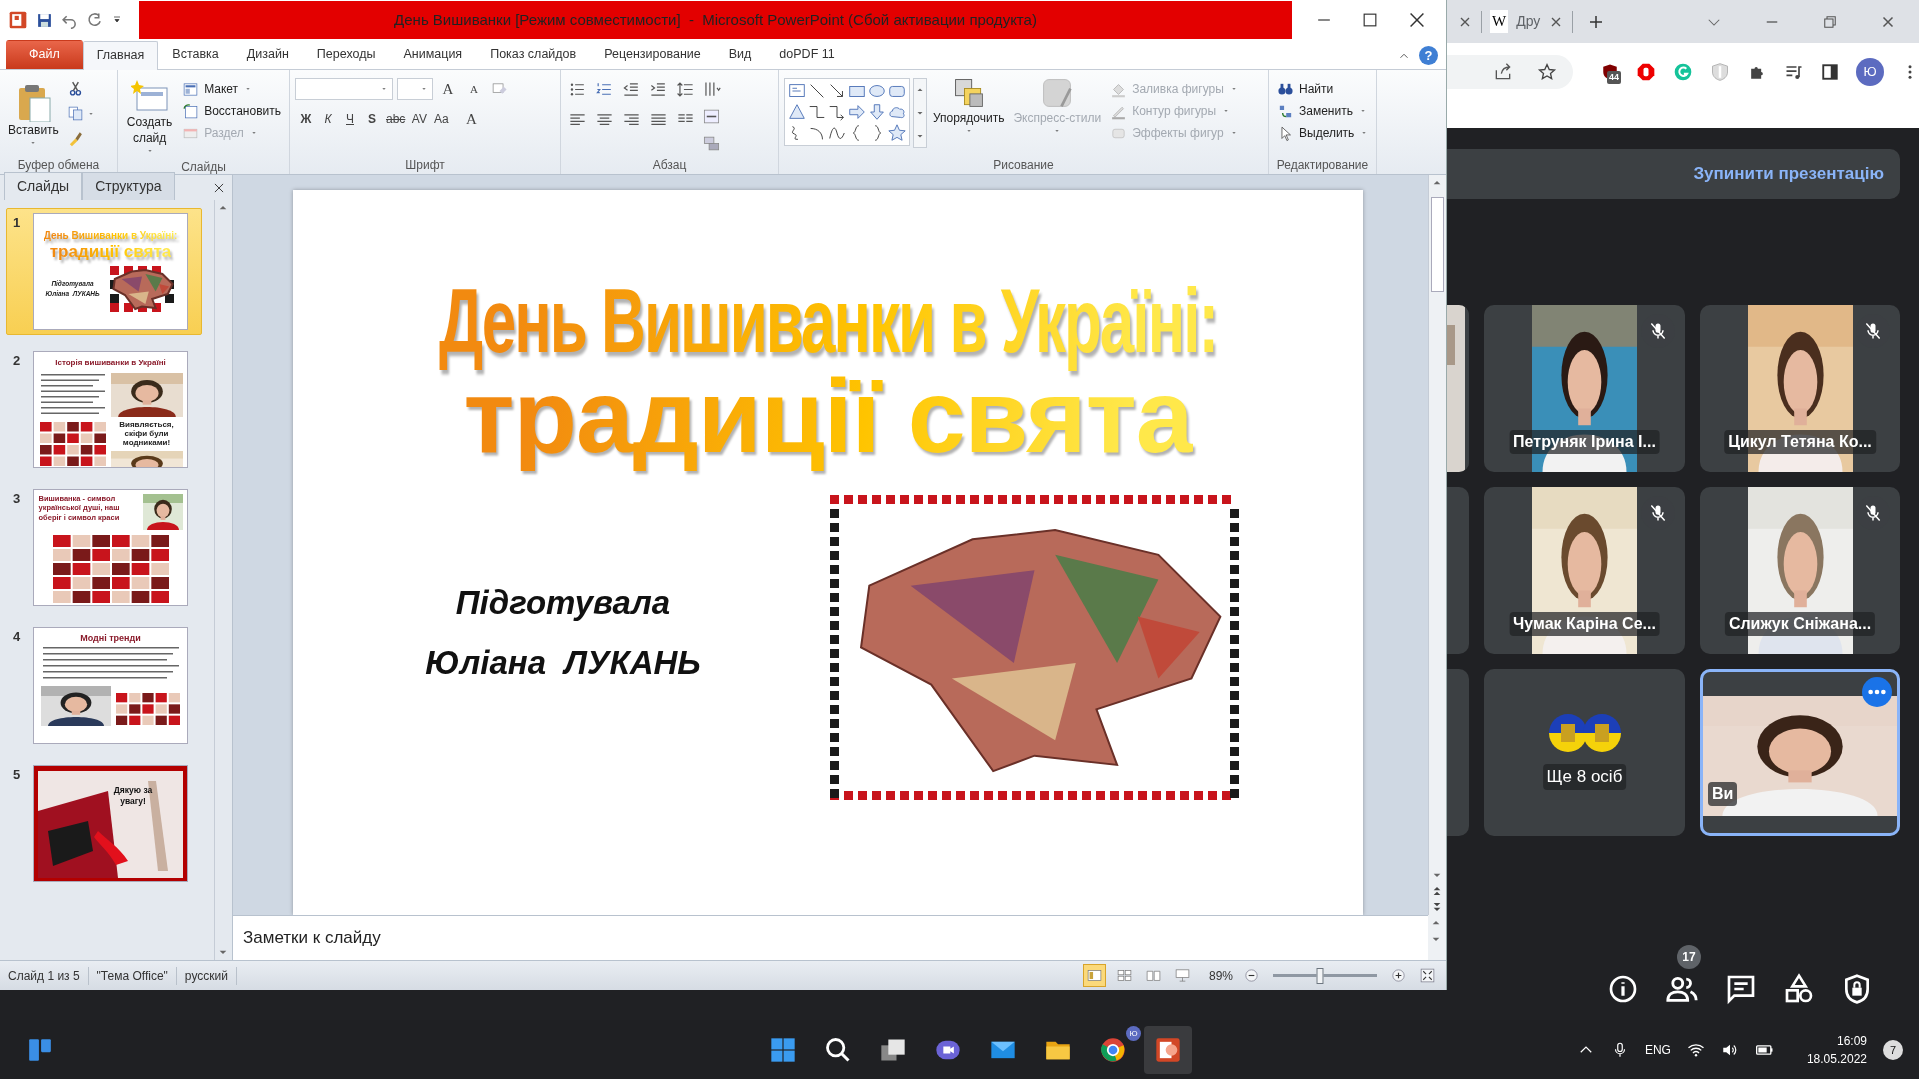 The image size is (1919, 1079). I want to click on redo-icon, so click(94, 20).